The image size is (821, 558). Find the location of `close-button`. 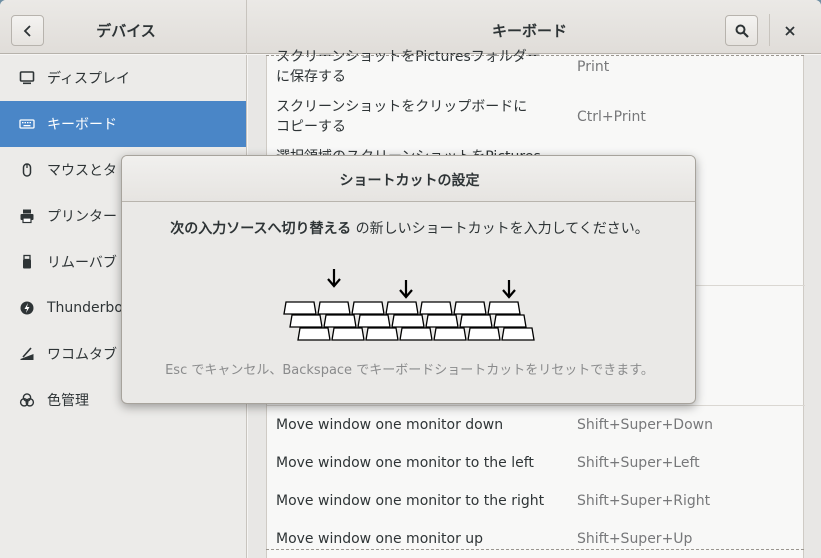

close-button is located at coordinates (790, 30).